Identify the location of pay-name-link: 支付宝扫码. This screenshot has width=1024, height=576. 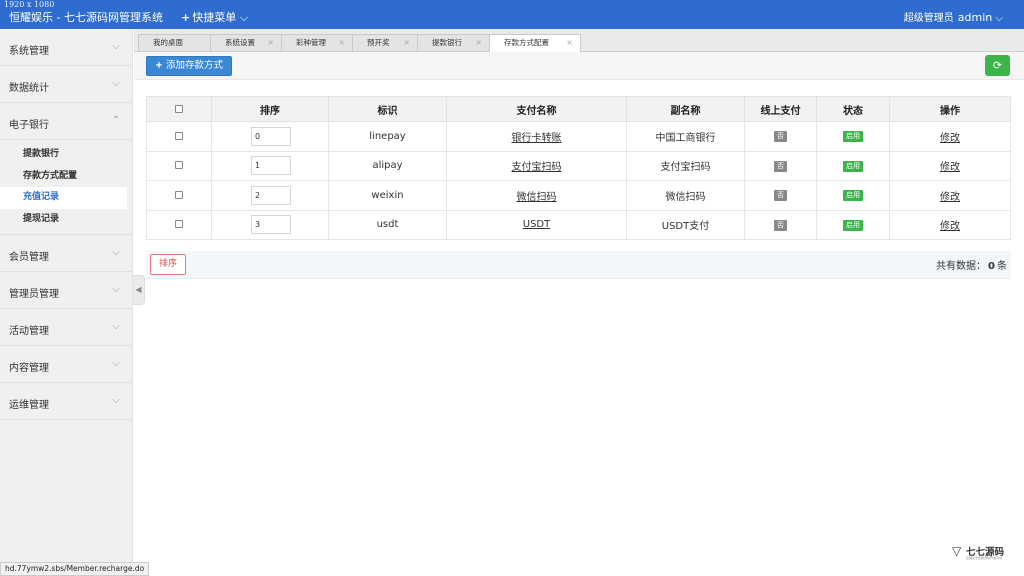
(537, 167).